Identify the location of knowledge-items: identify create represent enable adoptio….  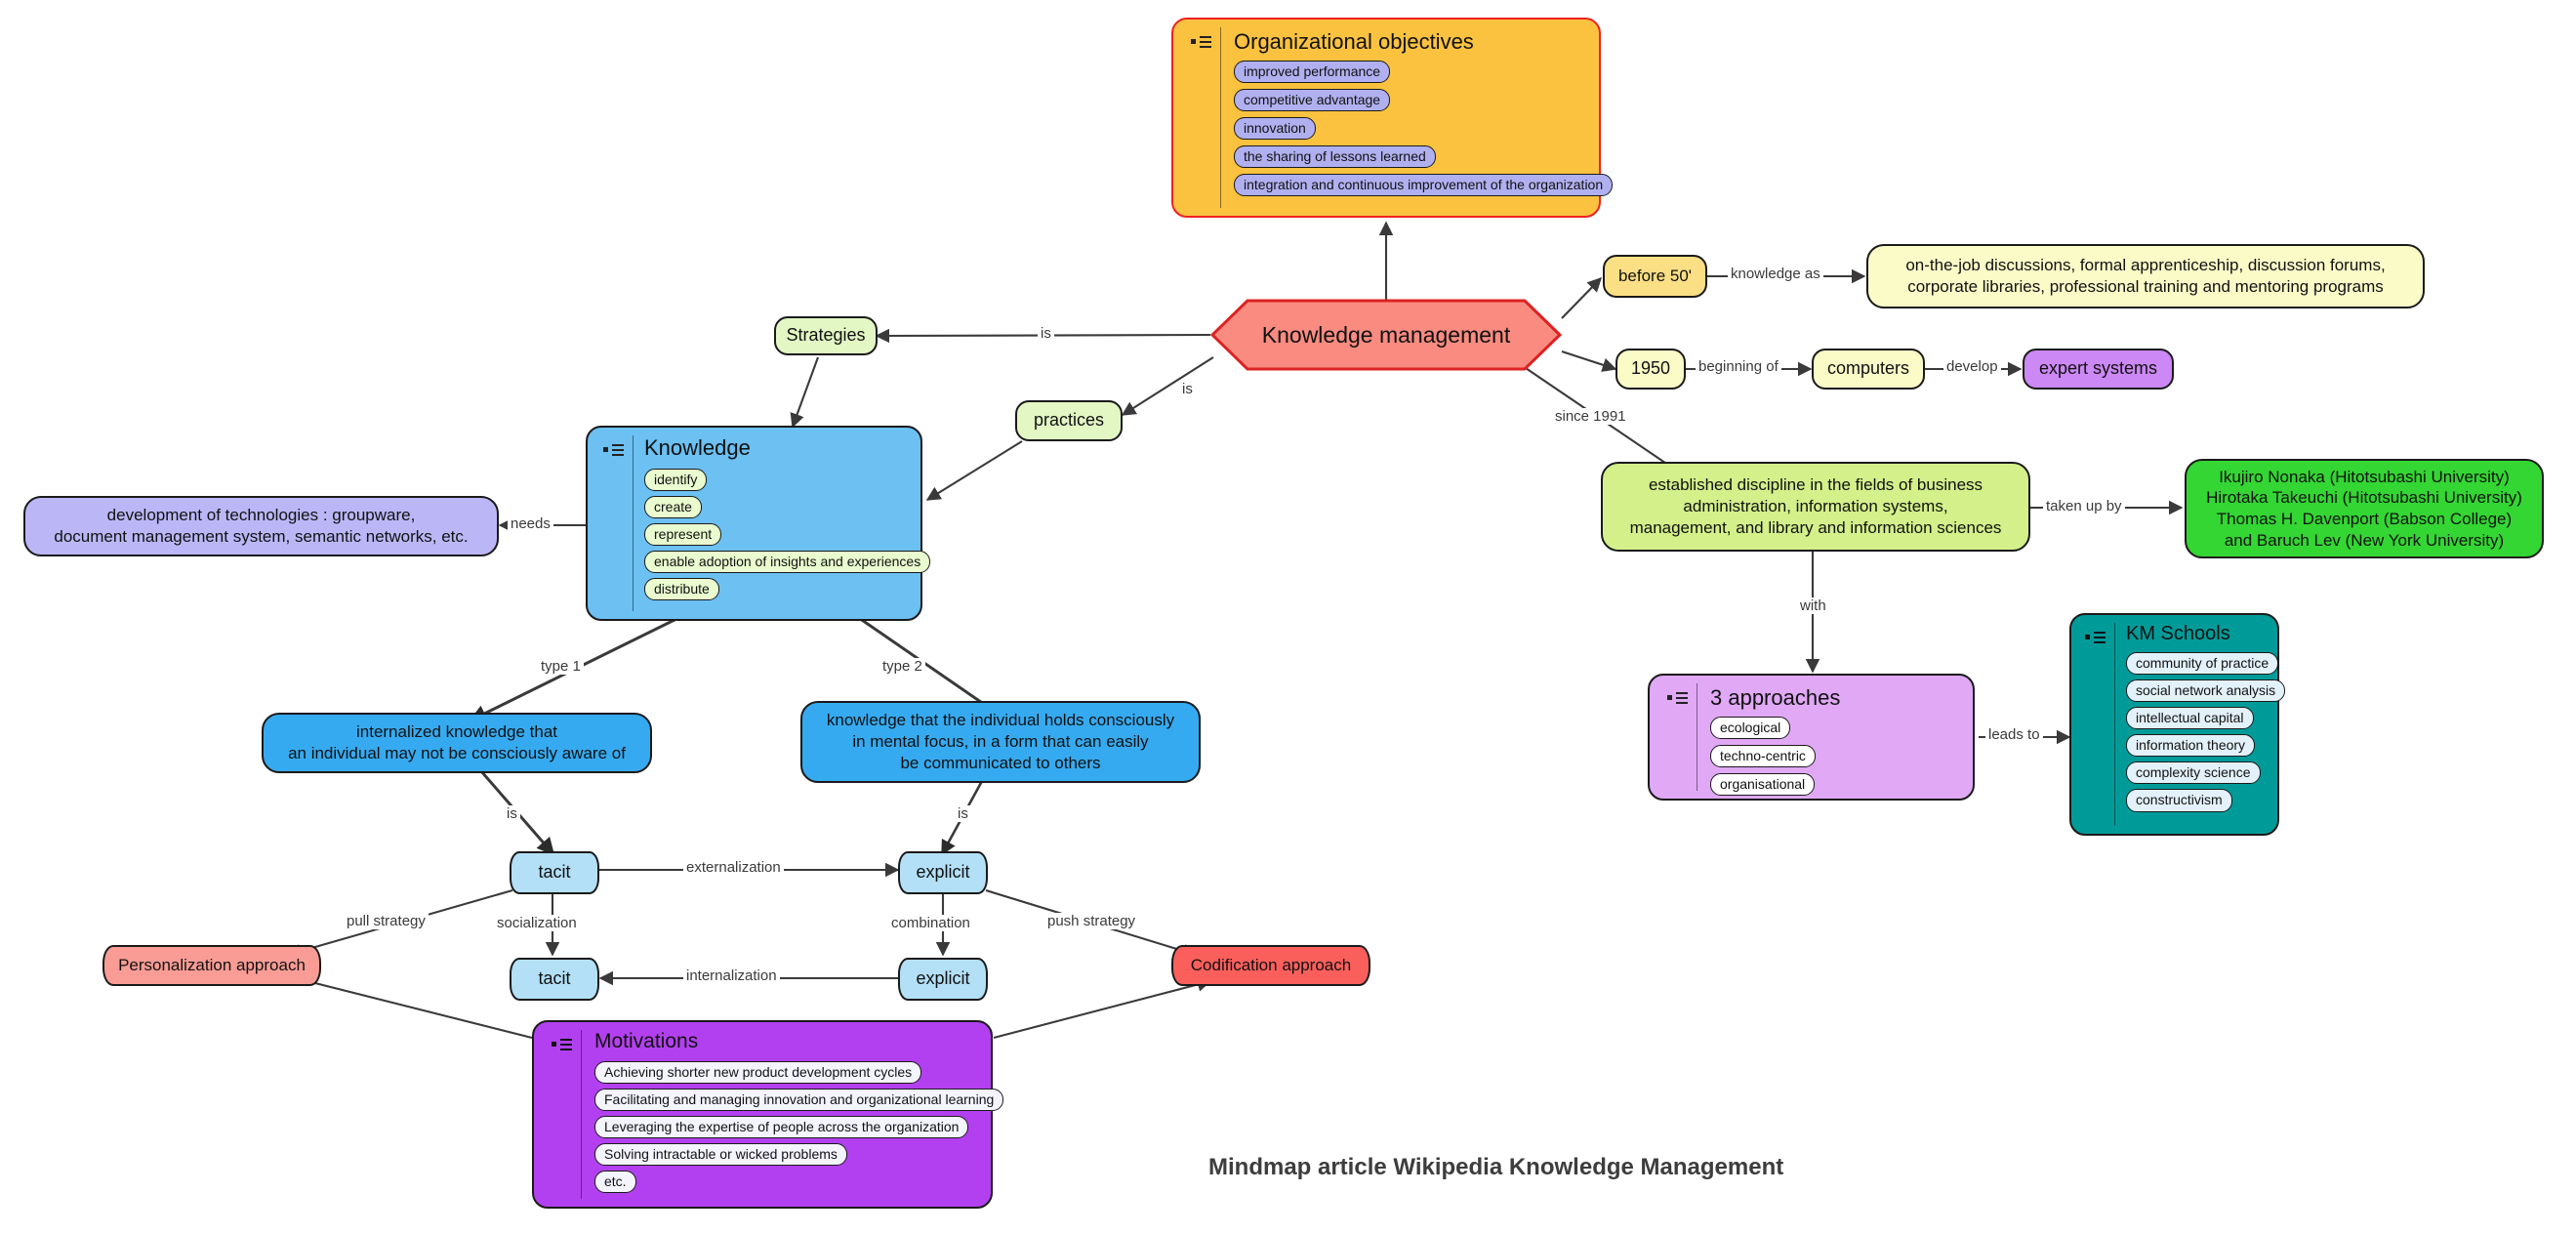
(787, 537).